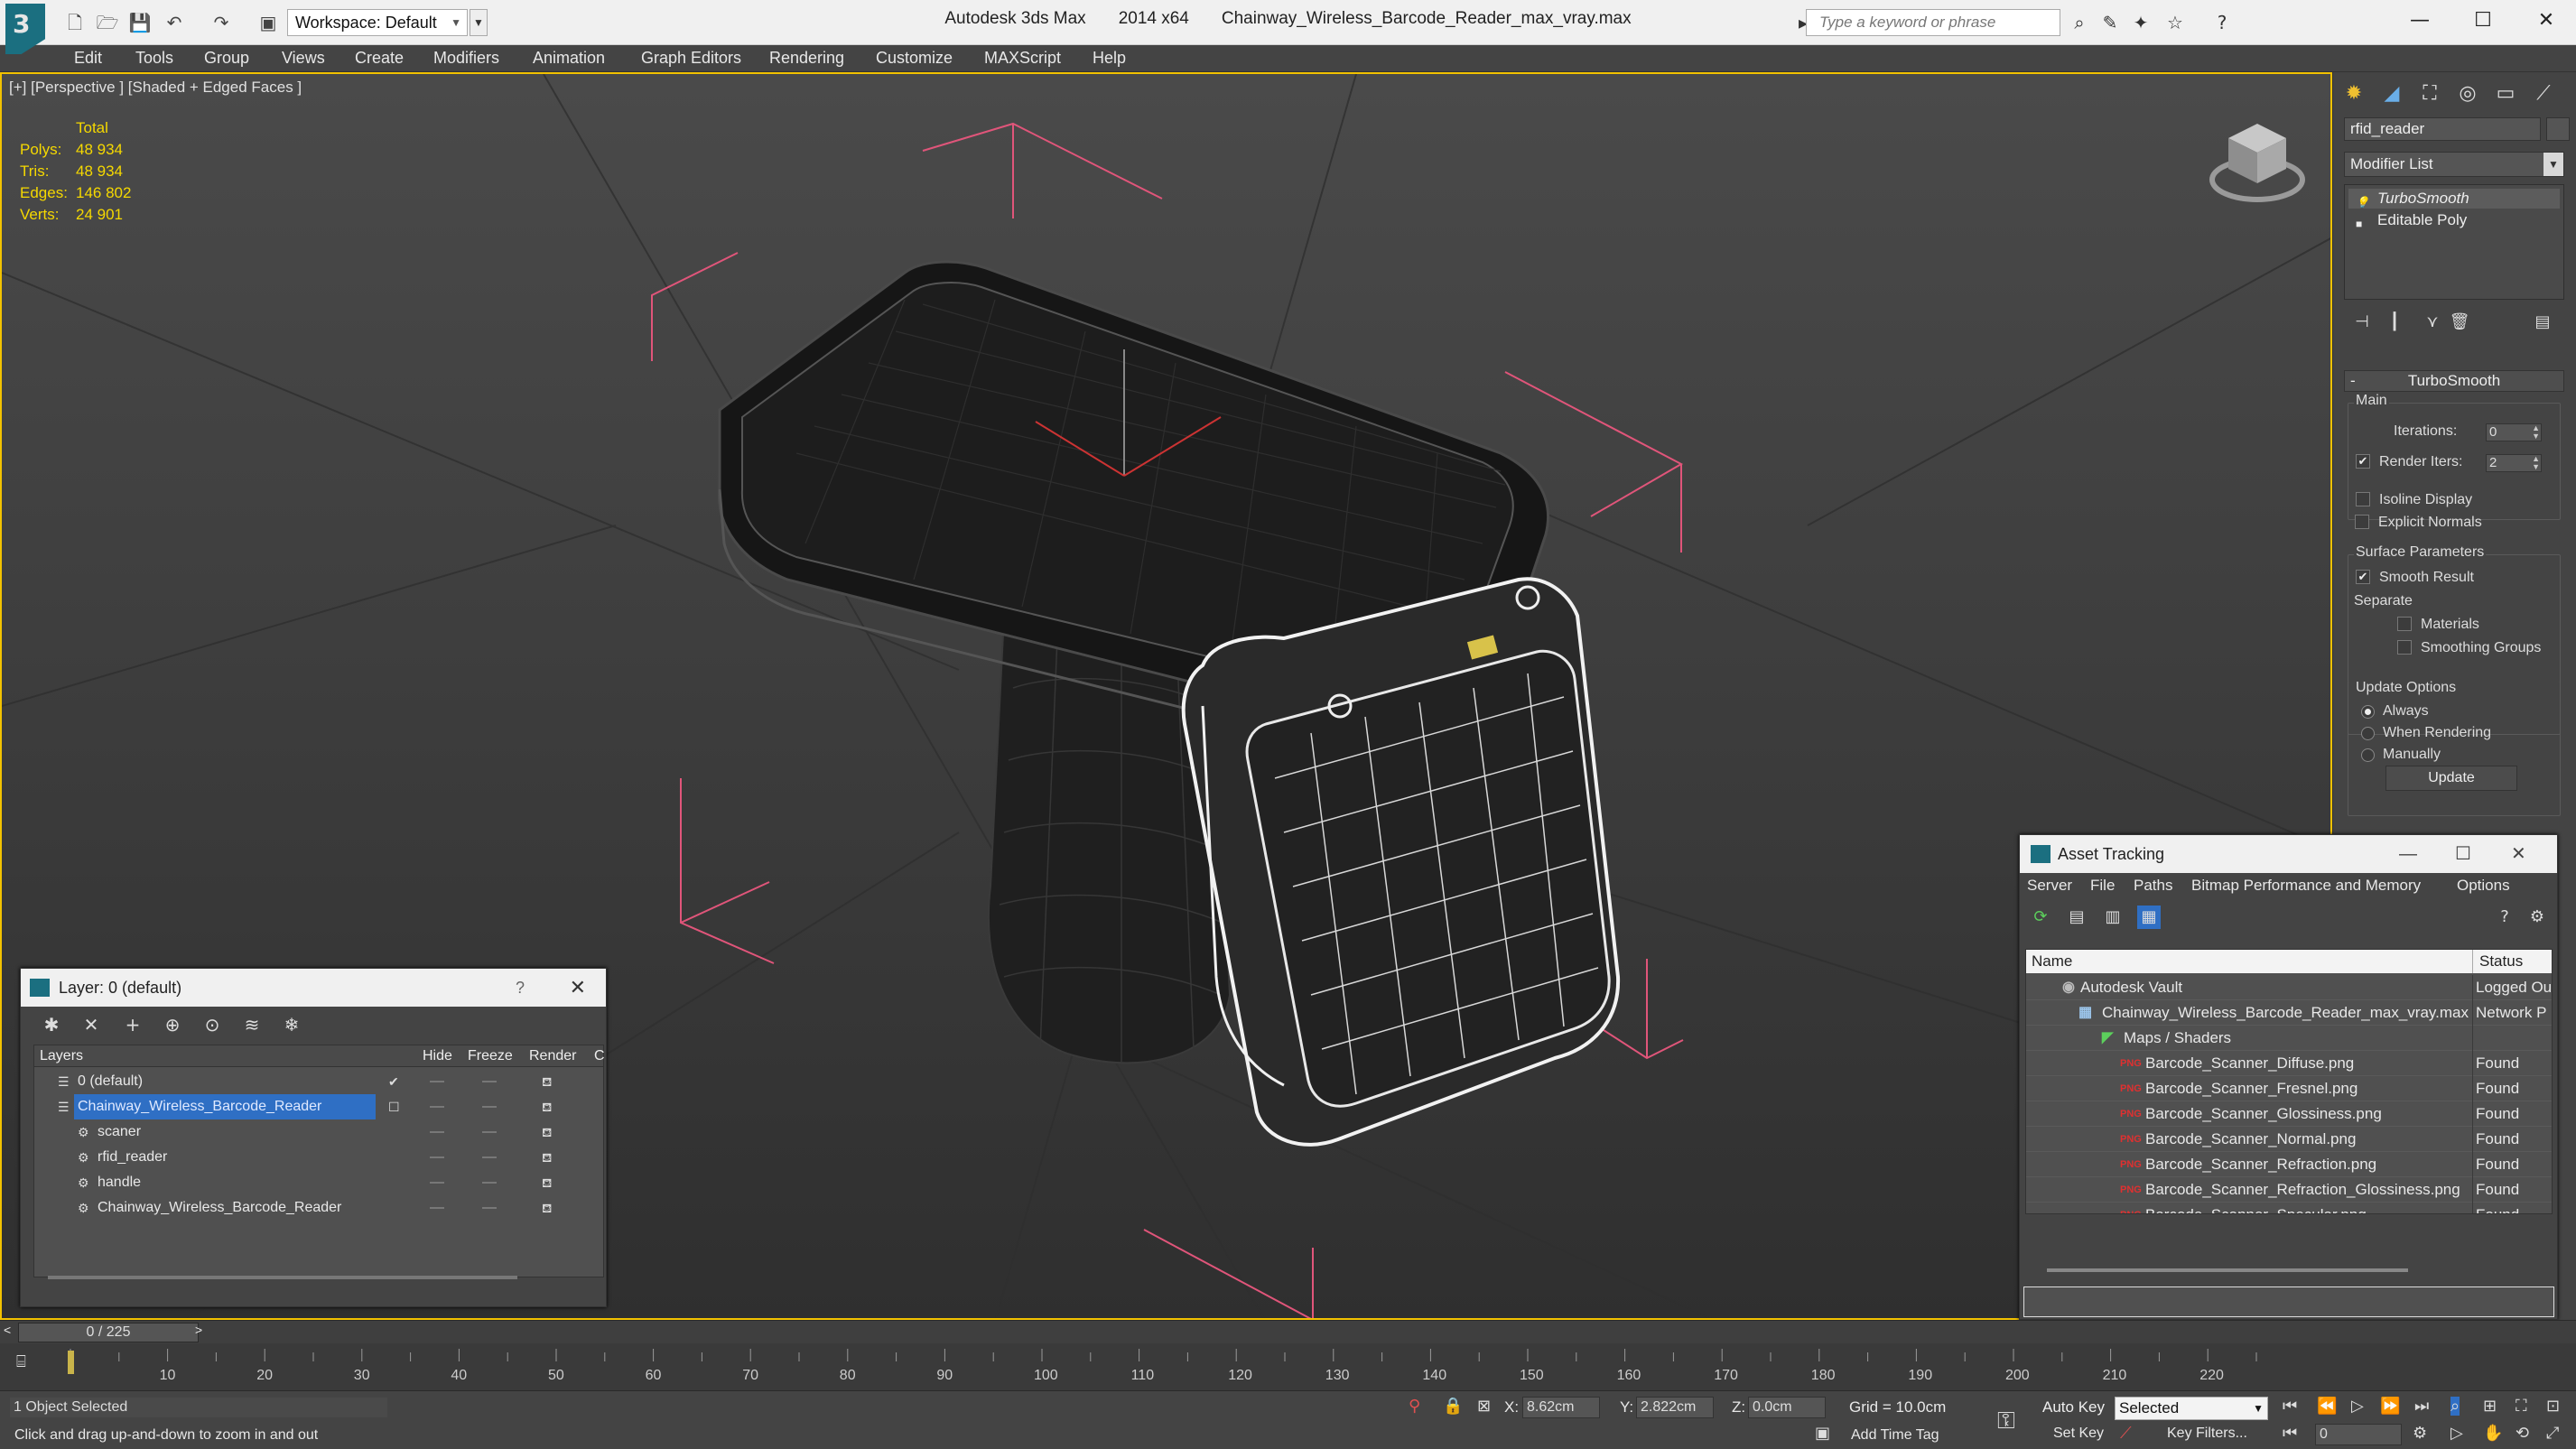 This screenshot has width=2576, height=1449. Describe the element at coordinates (2149, 917) in the screenshot. I see `table-view-icon: ▦` at that location.